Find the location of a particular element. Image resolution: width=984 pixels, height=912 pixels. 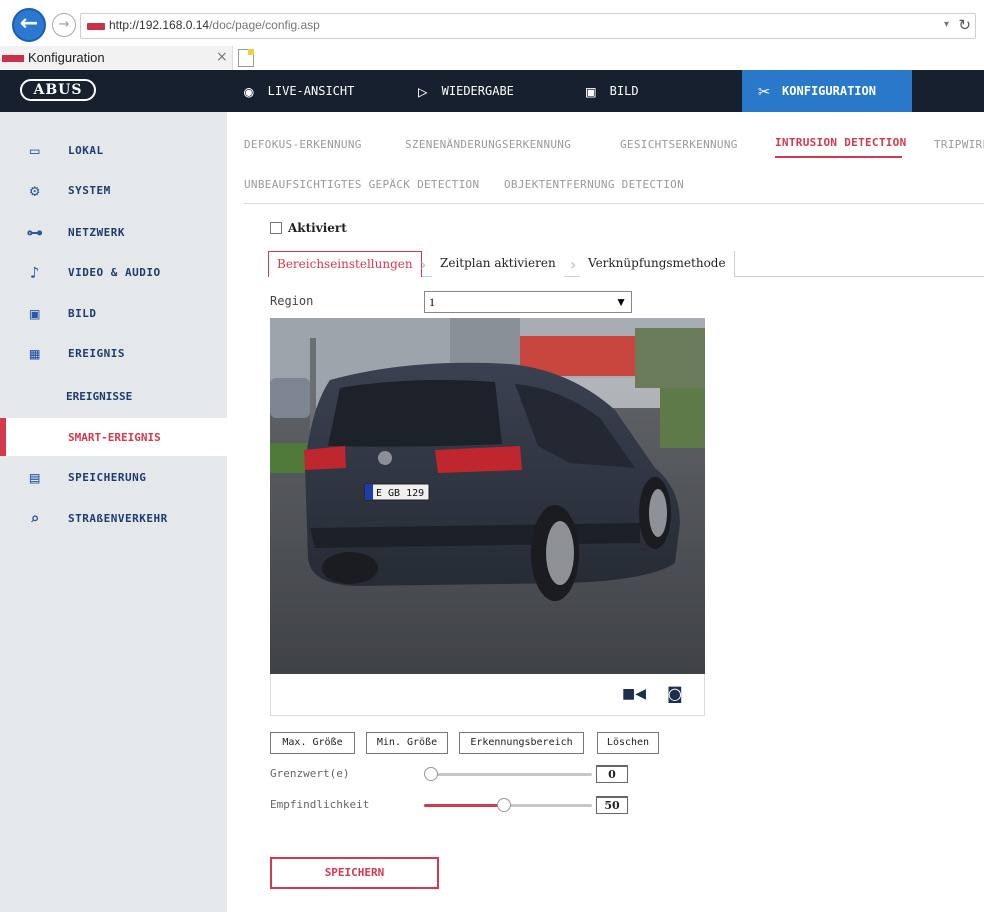

sidebar-item-label: STRAßENVERKEHR is located at coordinates (118, 518).